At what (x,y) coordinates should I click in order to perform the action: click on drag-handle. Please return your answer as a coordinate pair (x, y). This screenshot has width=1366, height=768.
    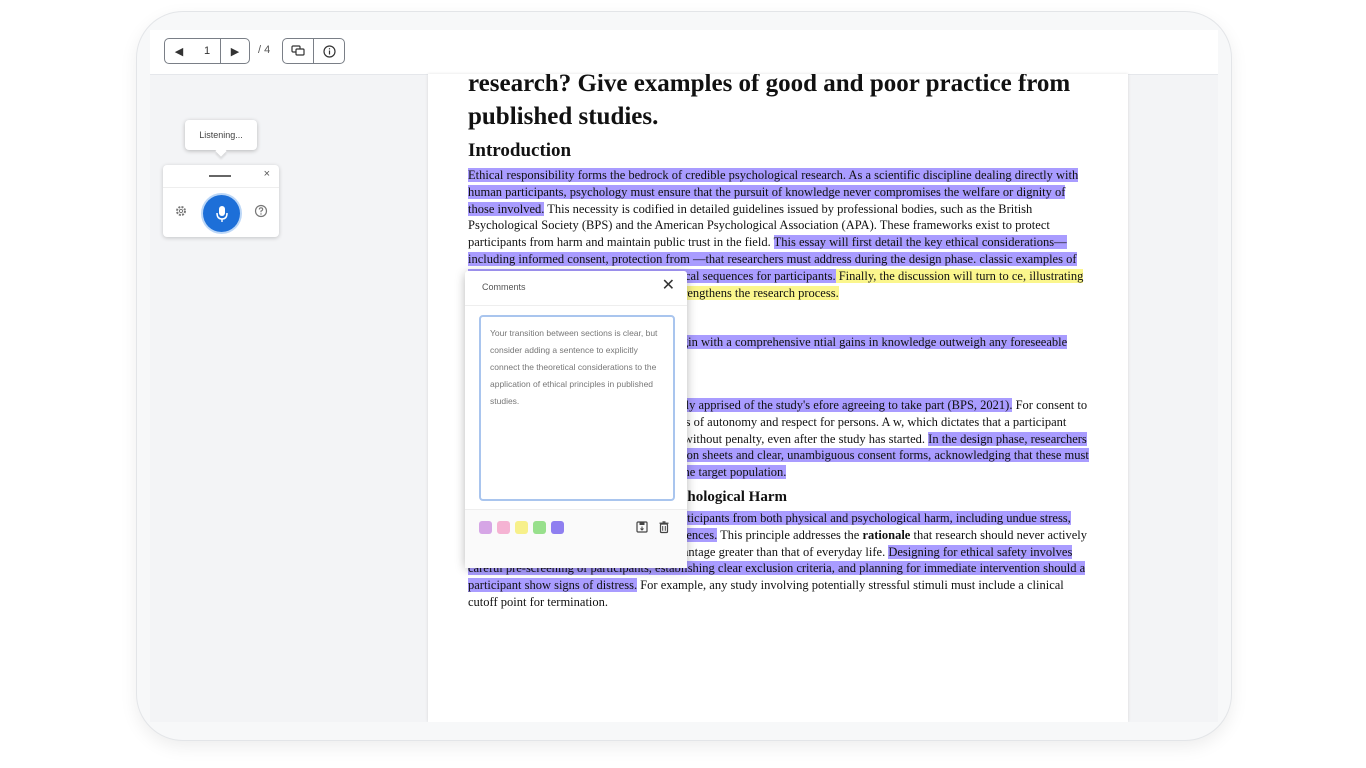
    Looking at the image, I should click on (220, 176).